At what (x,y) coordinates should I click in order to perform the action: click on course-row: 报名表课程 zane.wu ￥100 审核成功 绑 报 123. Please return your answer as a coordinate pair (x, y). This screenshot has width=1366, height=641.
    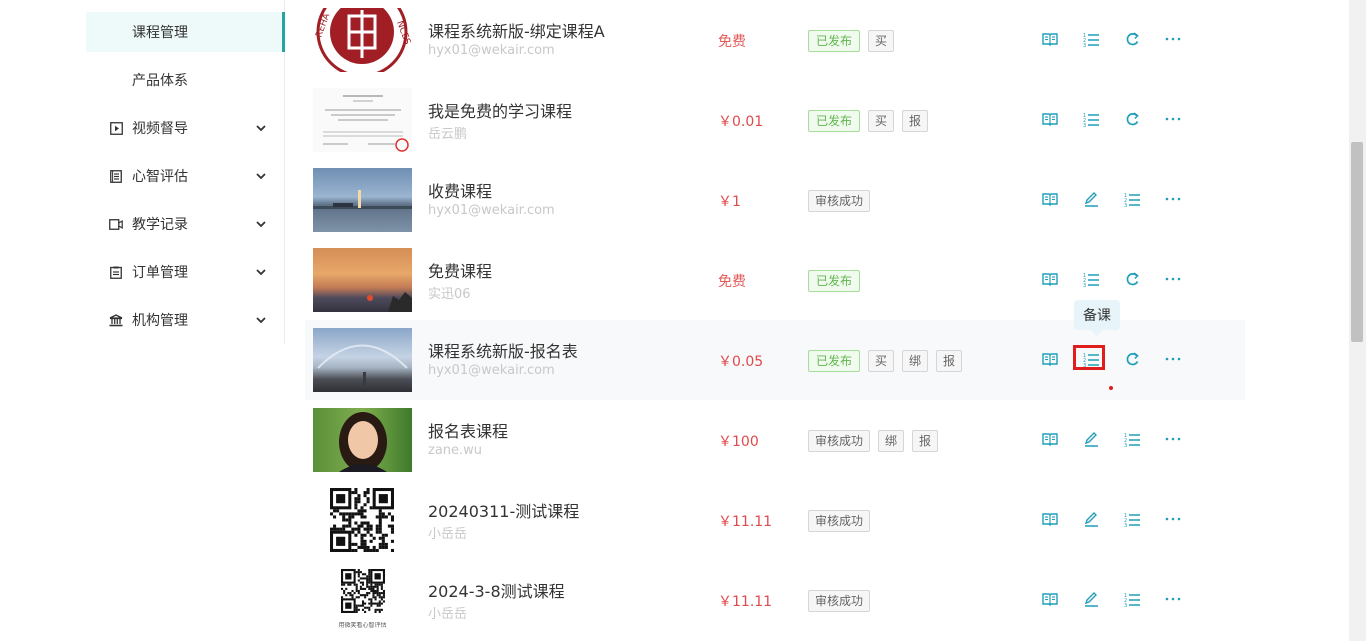
    Looking at the image, I should click on (775, 440).